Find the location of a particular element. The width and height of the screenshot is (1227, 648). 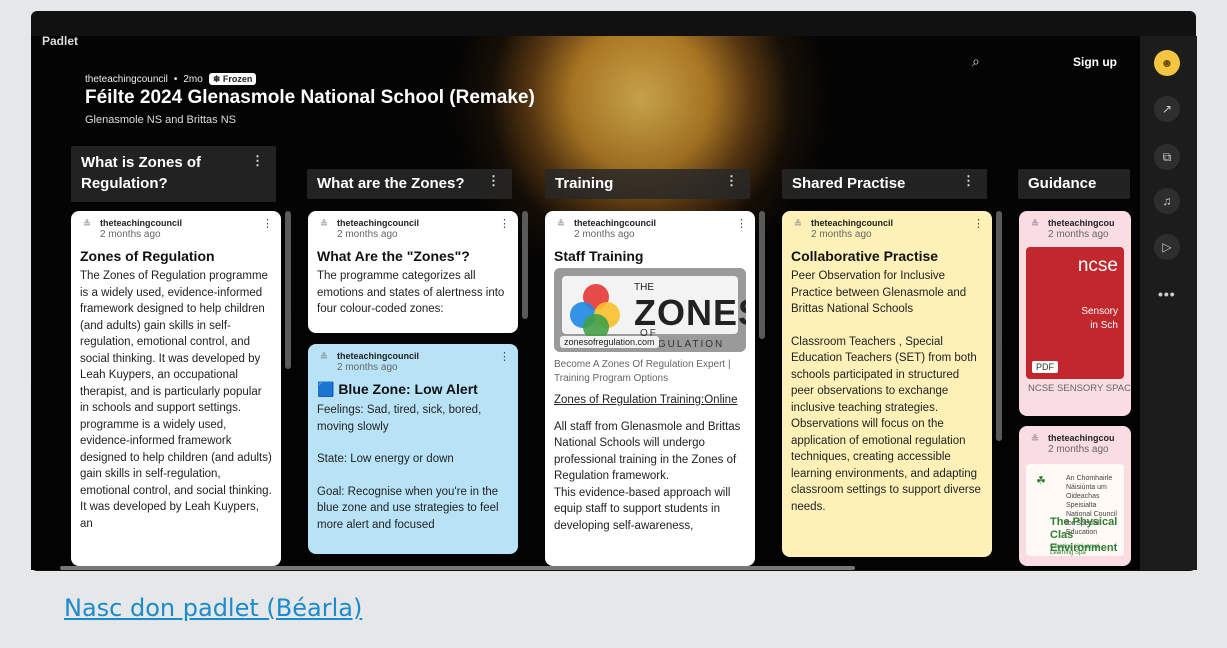

column-title: Training is located at coordinates (584, 183).